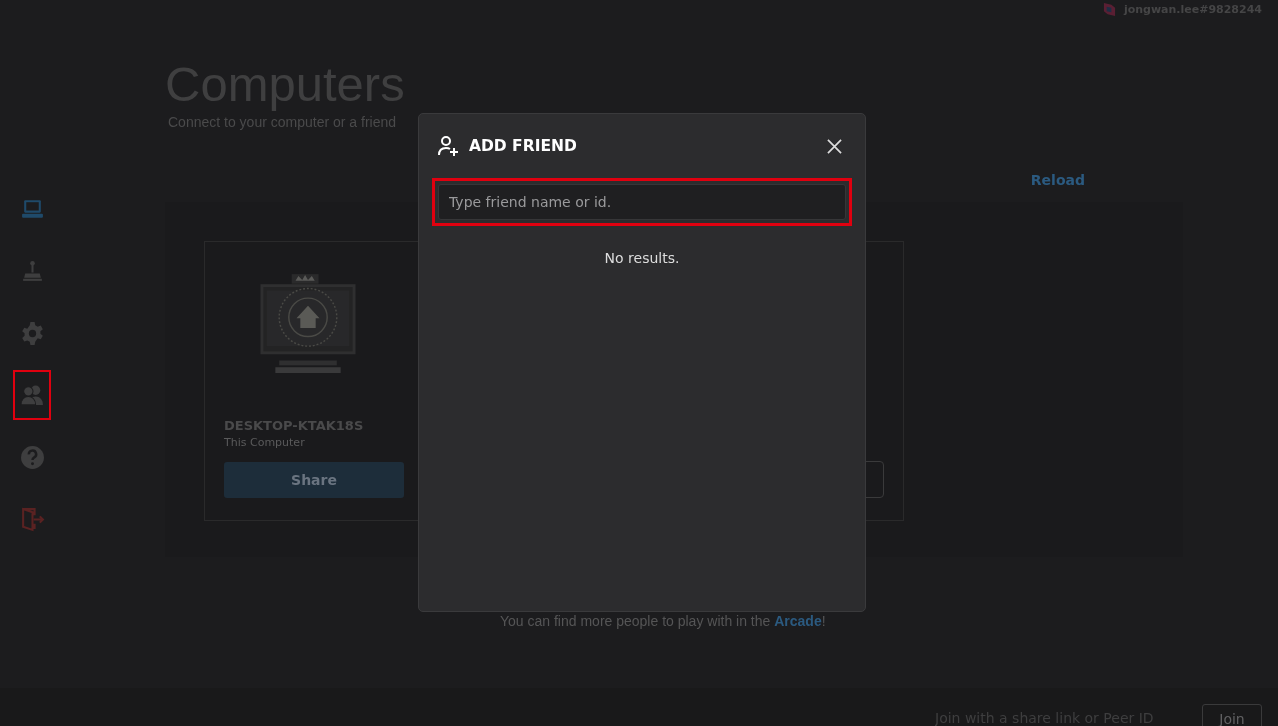 The width and height of the screenshot is (1278, 726). What do you see at coordinates (523, 146) in the screenshot?
I see `dialog-title: ADD FRIEND` at bounding box center [523, 146].